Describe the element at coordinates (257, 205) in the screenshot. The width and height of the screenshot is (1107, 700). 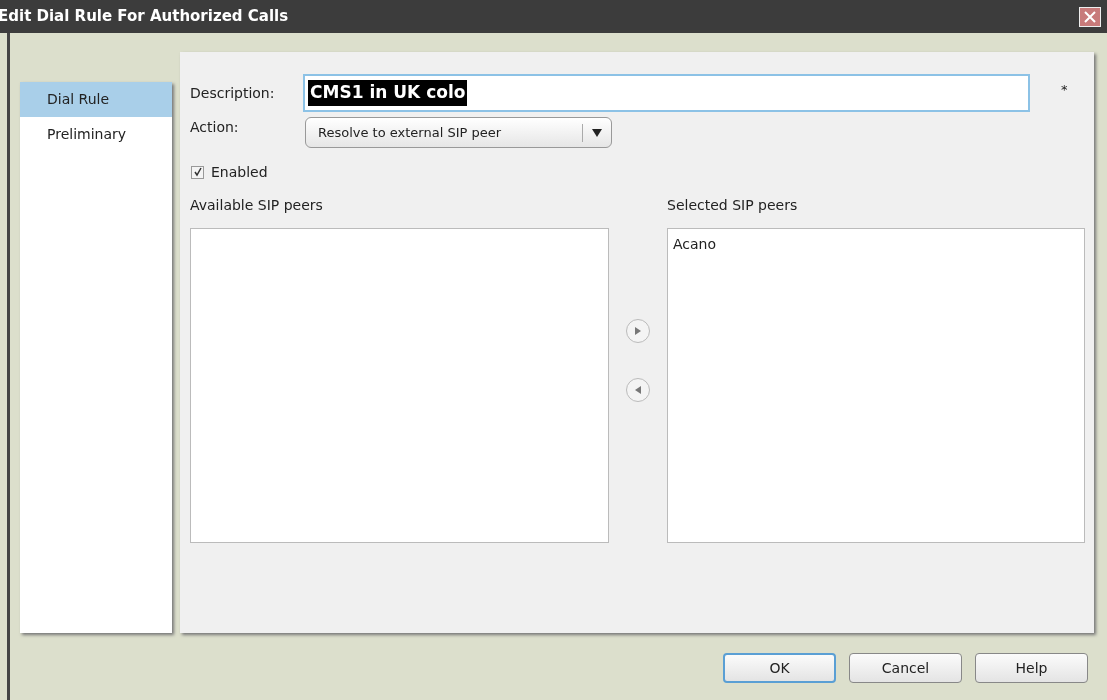
I see `list-title: Available SIP peers` at that location.